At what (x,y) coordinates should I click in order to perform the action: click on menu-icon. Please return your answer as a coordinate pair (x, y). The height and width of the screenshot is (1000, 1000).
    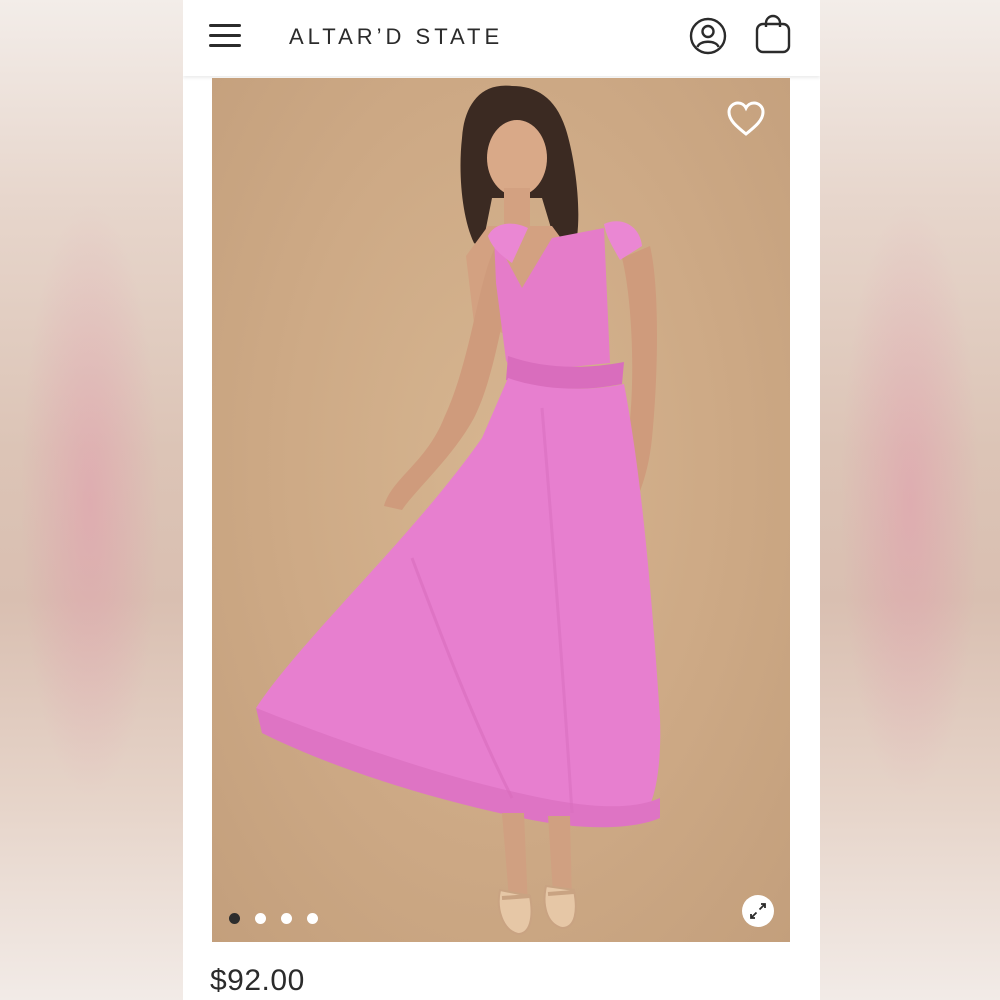
    Looking at the image, I should click on (225, 35).